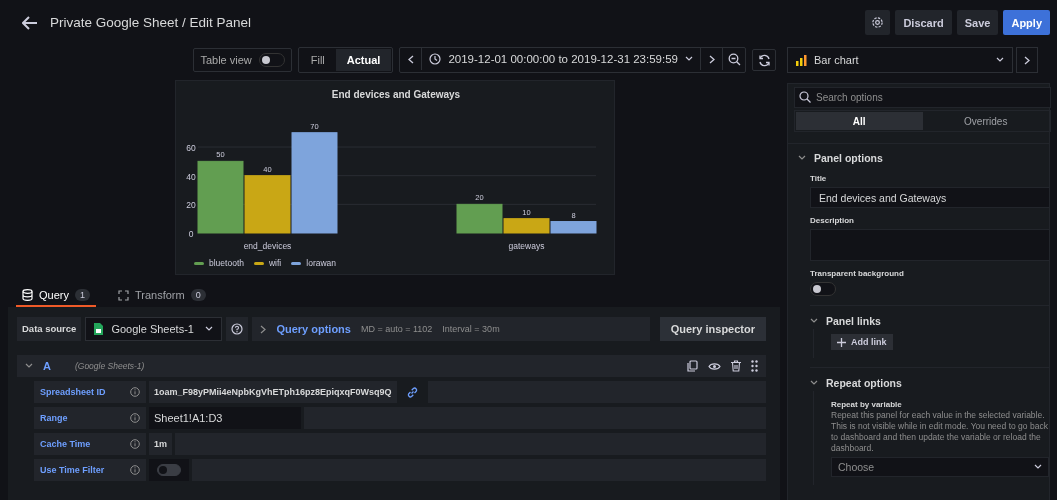  What do you see at coordinates (363, 60) in the screenshot?
I see `size-mode-button: Actual` at bounding box center [363, 60].